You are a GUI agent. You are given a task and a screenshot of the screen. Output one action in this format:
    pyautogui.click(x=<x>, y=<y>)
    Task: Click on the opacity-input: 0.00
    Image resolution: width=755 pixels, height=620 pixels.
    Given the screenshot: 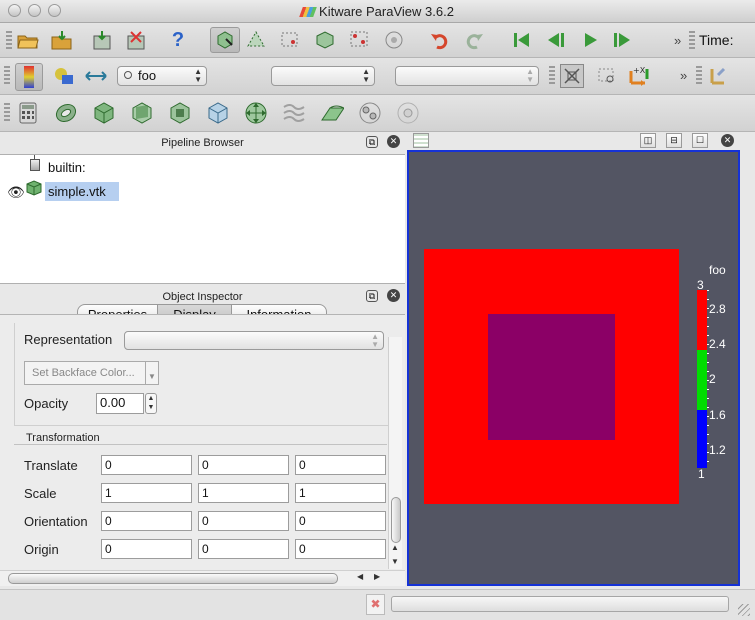 What is the action you would take?
    pyautogui.click(x=120, y=403)
    